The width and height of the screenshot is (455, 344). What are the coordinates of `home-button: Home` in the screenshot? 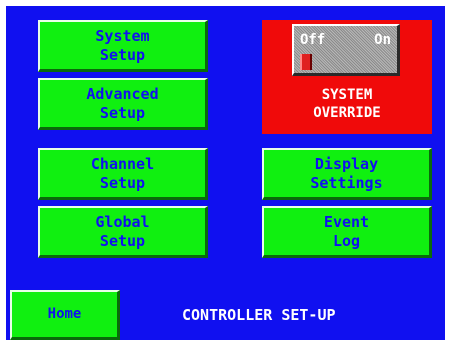 It's located at (65, 315).